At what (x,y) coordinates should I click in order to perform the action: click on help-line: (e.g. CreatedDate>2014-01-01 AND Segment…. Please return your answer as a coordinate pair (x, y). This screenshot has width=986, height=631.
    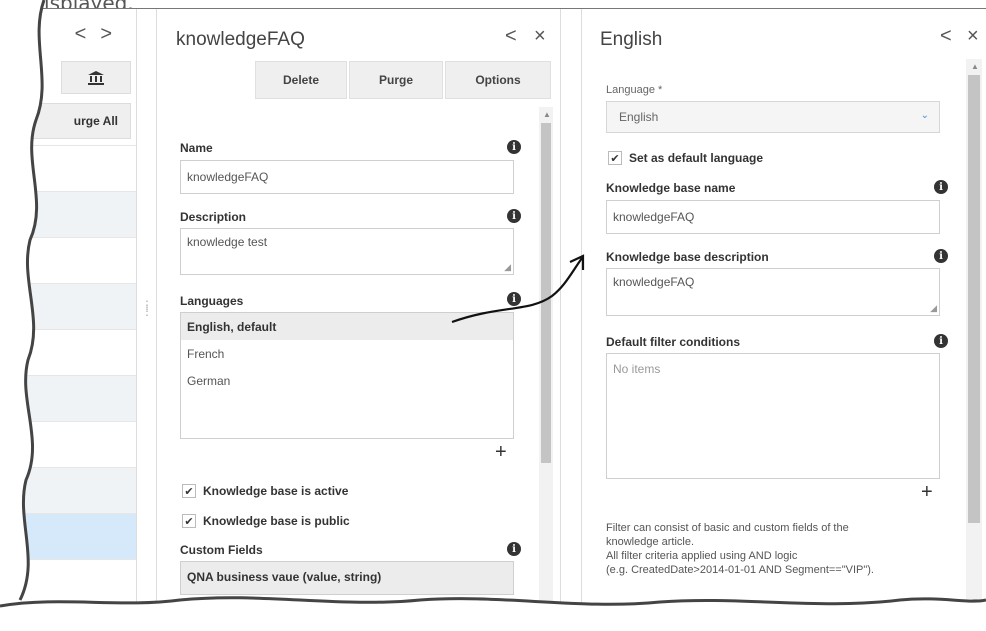
    Looking at the image, I should click on (740, 570).